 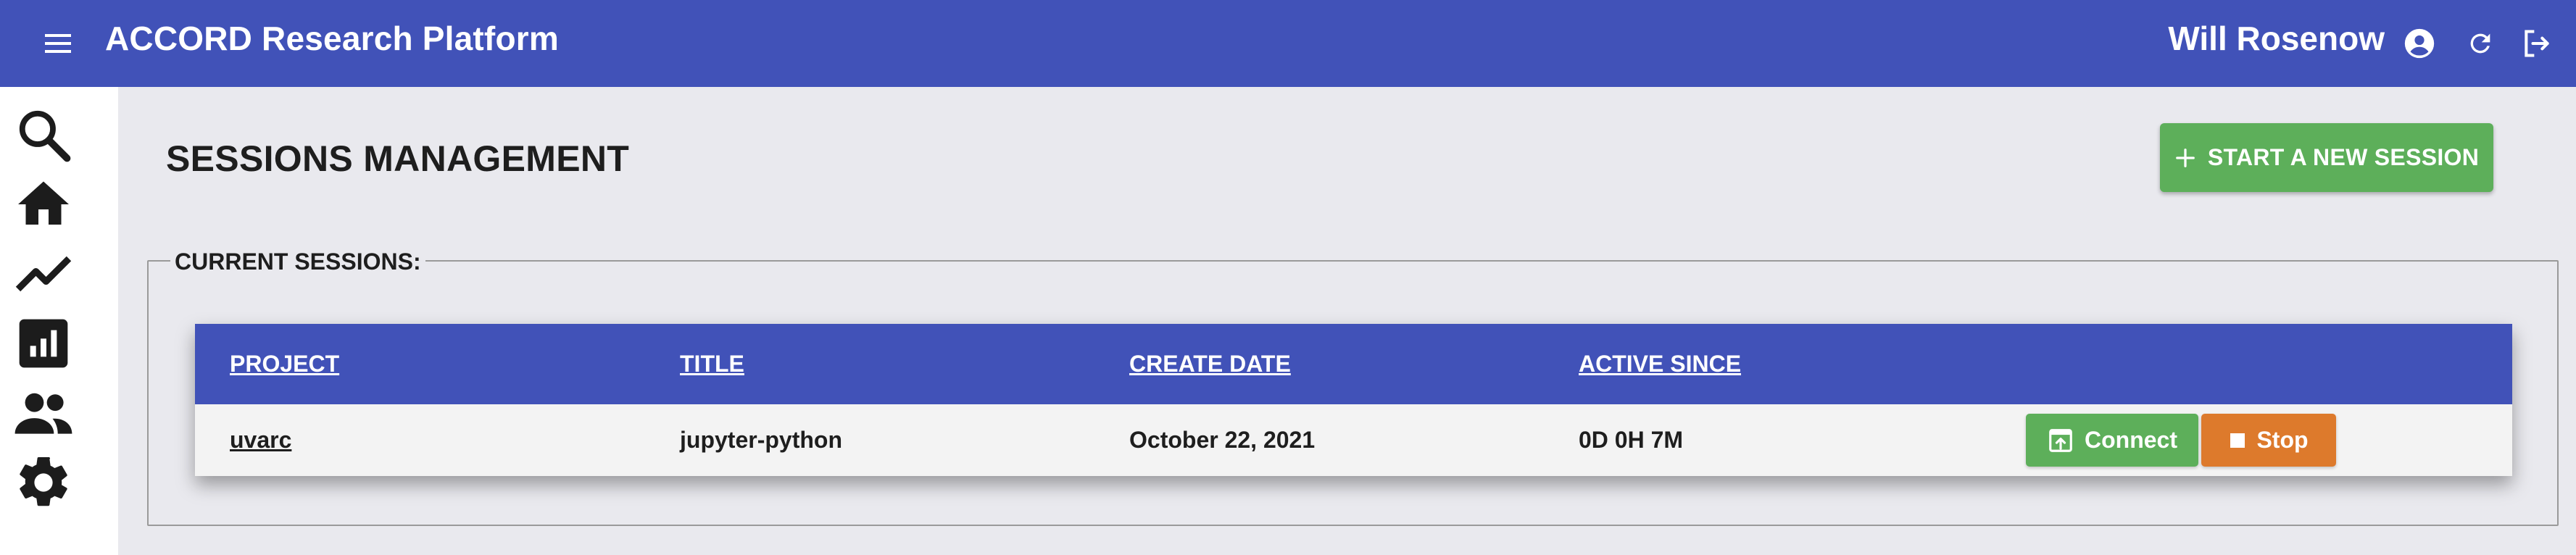 I want to click on search-icon, so click(x=43, y=135).